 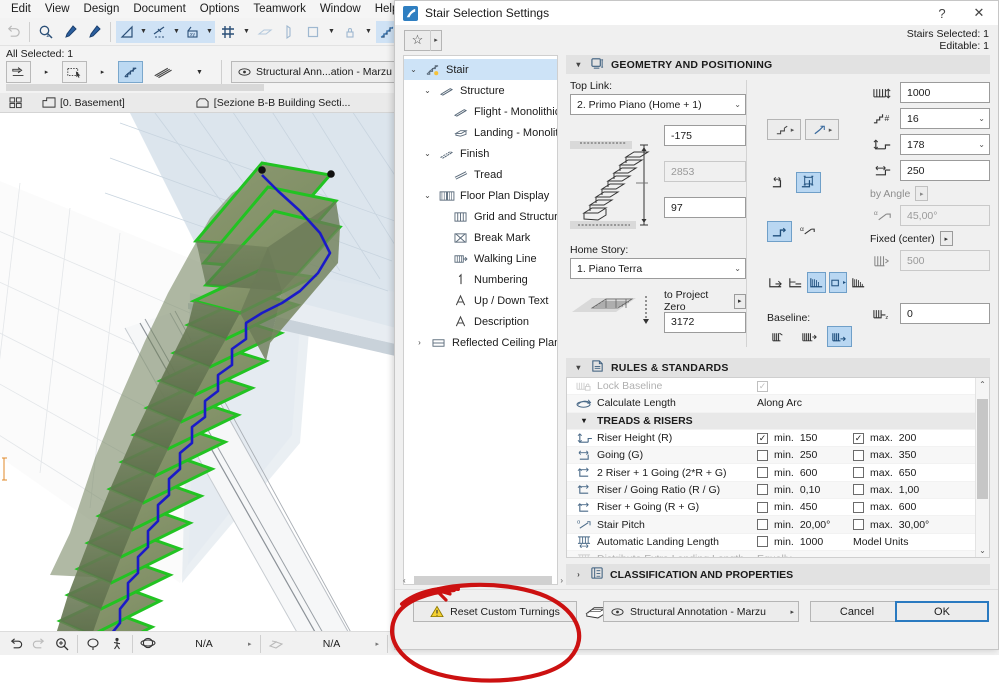 I want to click on redo-status-icon, so click(x=38, y=644).